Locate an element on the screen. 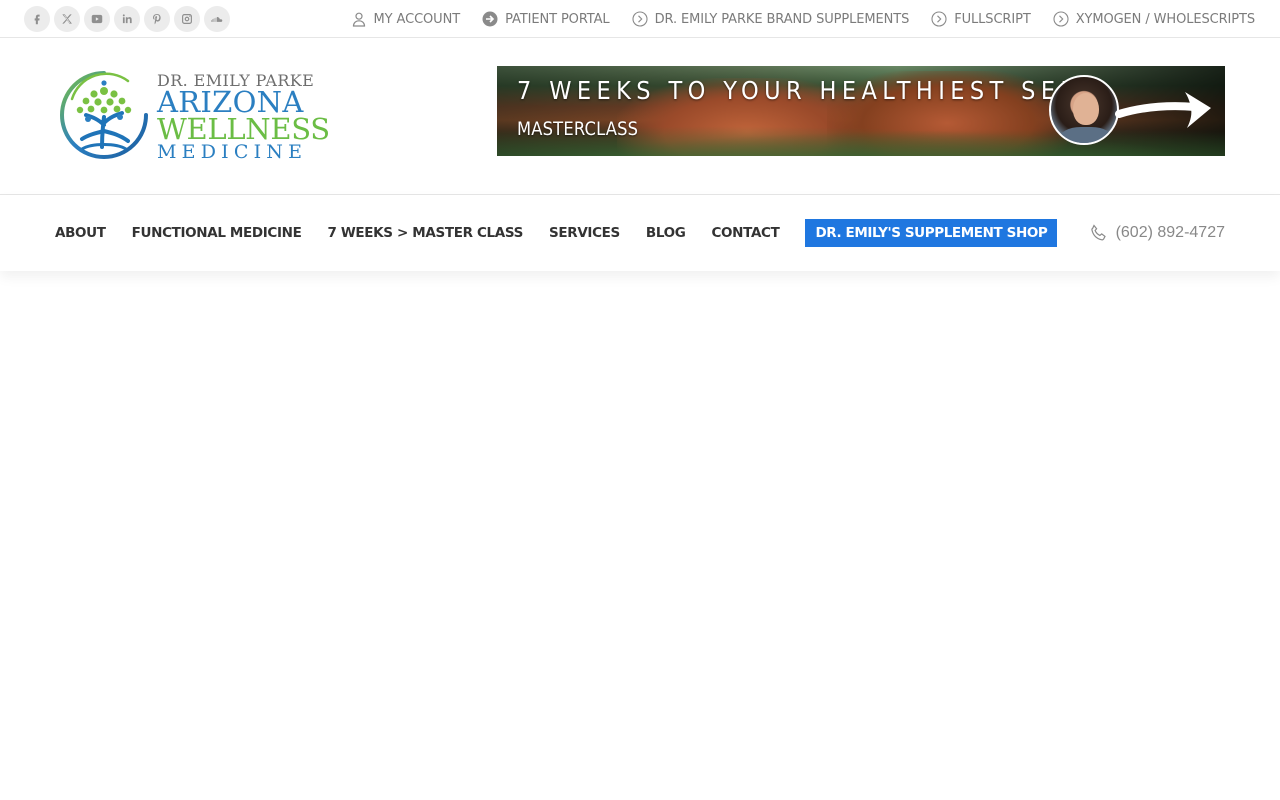  youtube-icon is located at coordinates (97, 19).